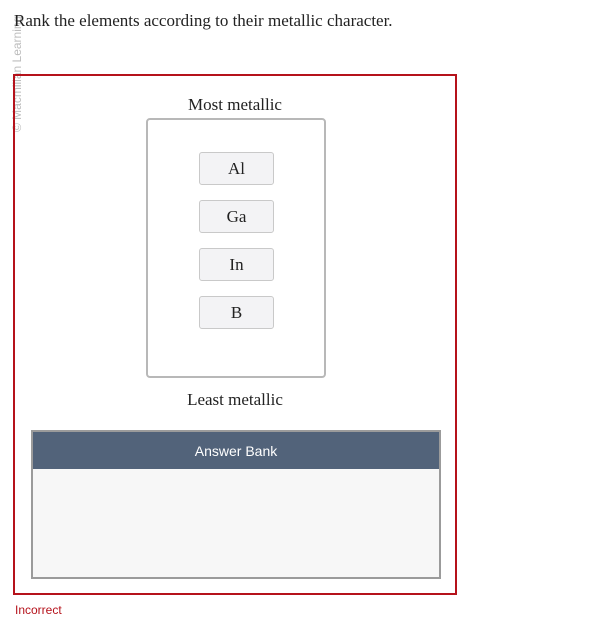 The height and width of the screenshot is (643, 615). Describe the element at coordinates (236, 450) in the screenshot. I see `answer-bank-title: Answer Bank` at that location.